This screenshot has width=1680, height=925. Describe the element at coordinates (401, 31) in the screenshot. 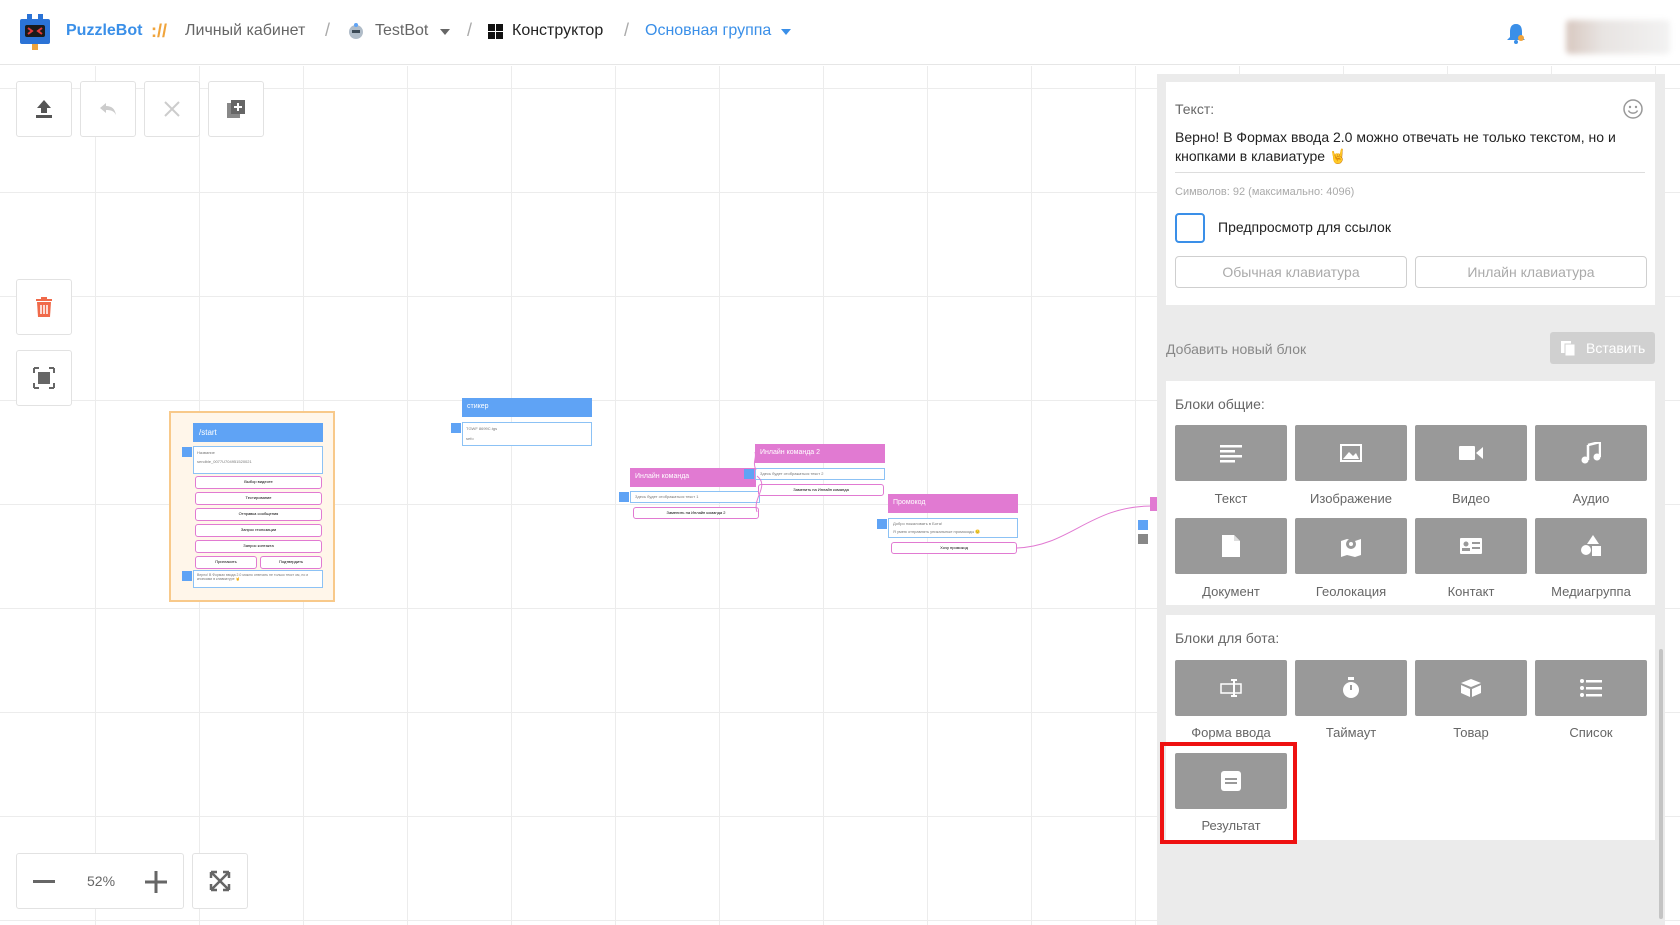

I see `breadcrumb-bot: TestBot` at that location.